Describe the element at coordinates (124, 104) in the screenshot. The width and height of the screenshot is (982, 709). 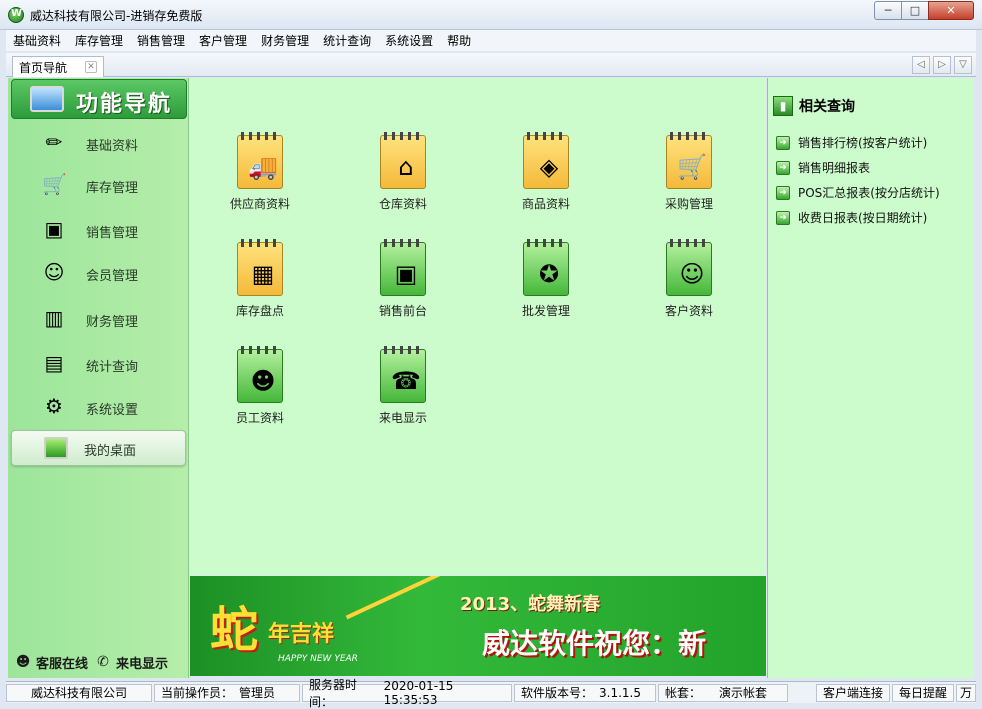
I see `nav-header-title: 功能导航` at that location.